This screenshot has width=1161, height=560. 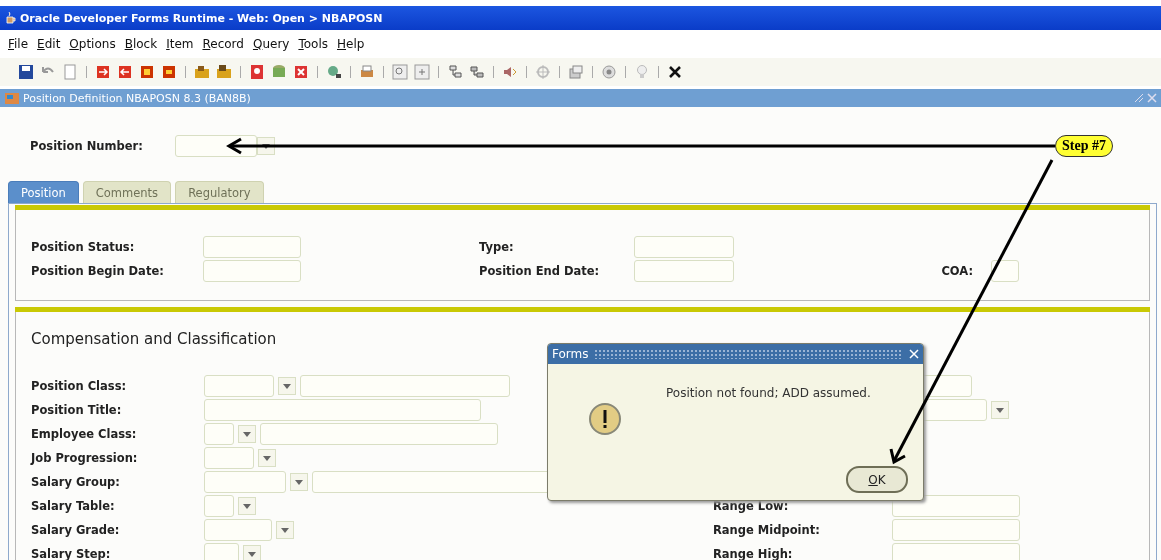 I want to click on field-label: Position End Date:, so click(x=540, y=271).